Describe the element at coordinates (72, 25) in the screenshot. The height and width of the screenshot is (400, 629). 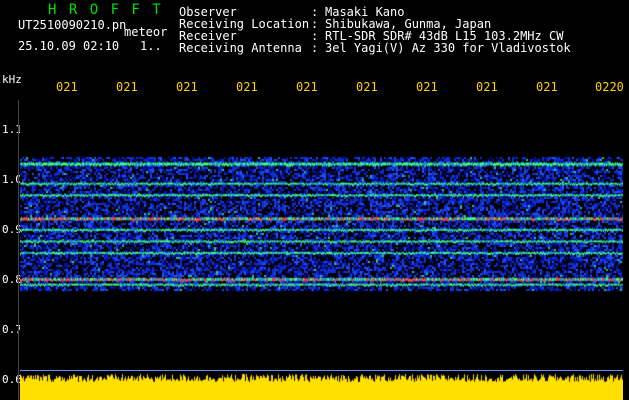
I see `file-name: UT2510090210.pn` at that location.